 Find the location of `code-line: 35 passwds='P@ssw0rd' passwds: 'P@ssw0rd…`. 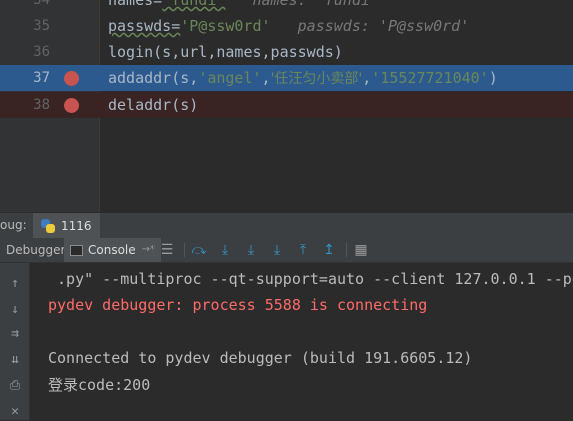

code-line: 35 passwds='P@ssw0rd' passwds: 'P@ssw0rd… is located at coordinates (286, 26).